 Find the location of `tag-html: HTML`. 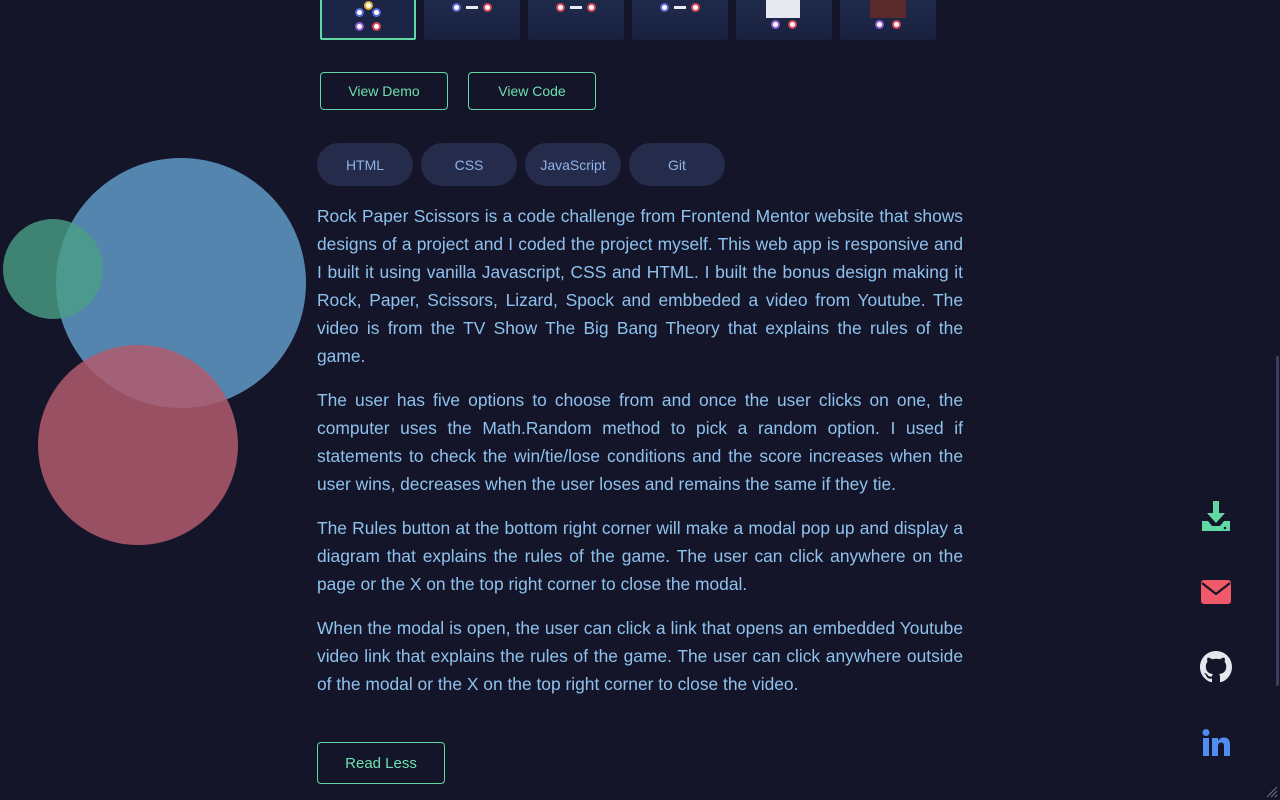

tag-html: HTML is located at coordinates (365, 164).